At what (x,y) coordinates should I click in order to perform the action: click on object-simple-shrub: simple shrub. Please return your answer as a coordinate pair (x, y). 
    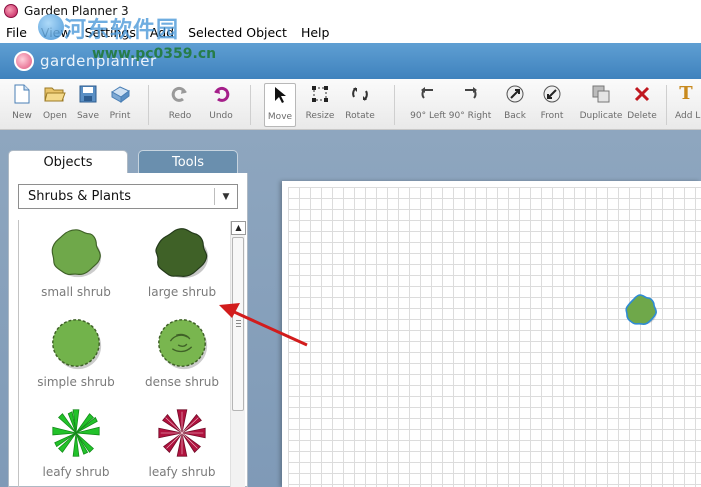
    Looking at the image, I should click on (76, 354).